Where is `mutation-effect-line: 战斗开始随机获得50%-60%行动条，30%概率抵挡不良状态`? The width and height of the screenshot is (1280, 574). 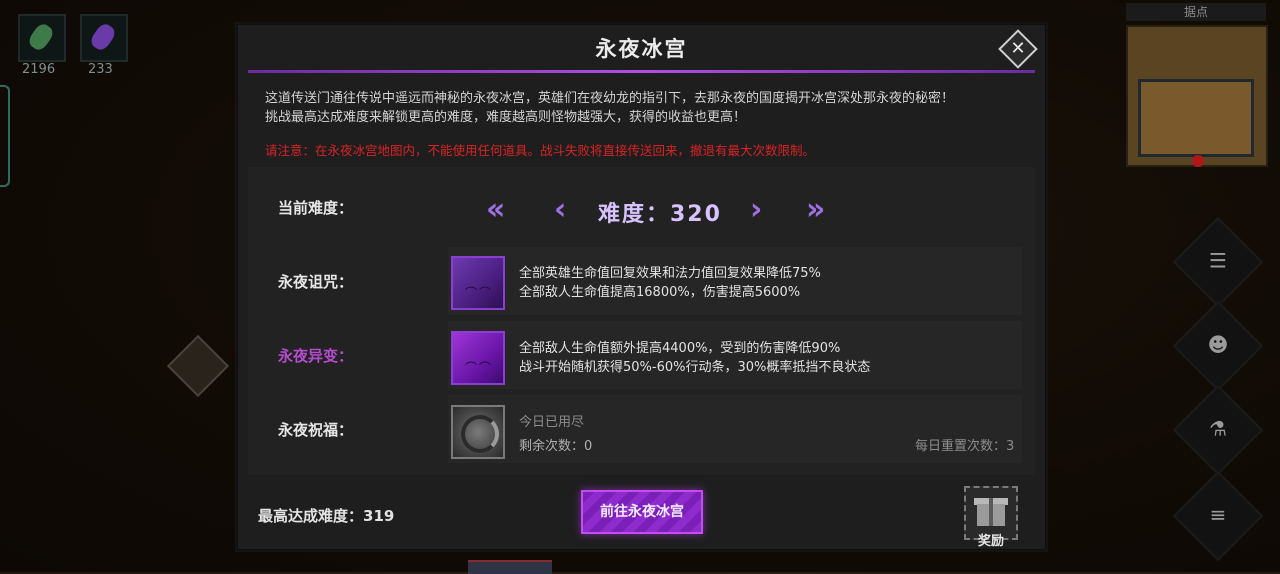 mutation-effect-line: 战斗开始随机获得50%-60%行动条，30%概率抵挡不良状态 is located at coordinates (695, 367).